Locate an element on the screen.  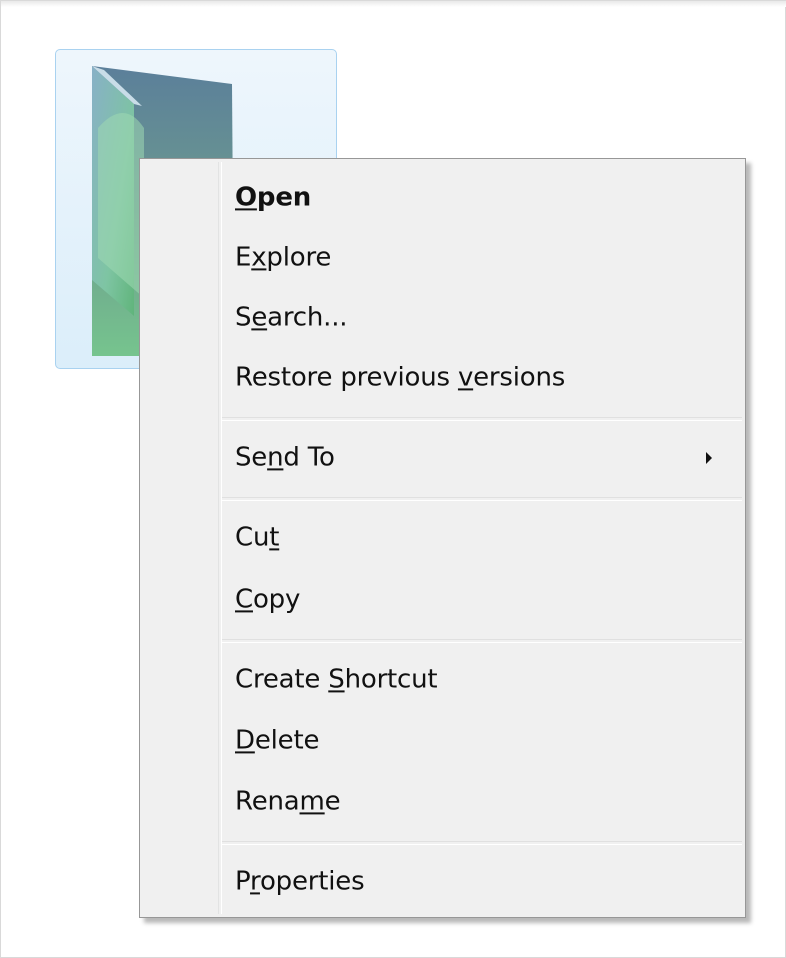
menu-item-rename: Rename is located at coordinates (442, 802).